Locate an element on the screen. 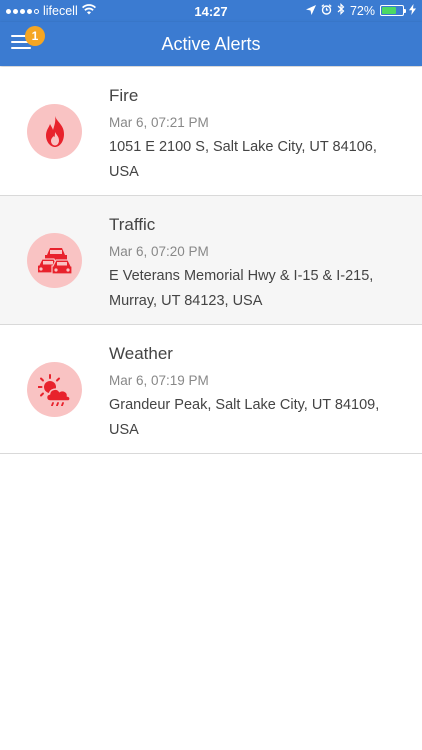 This screenshot has width=422, height=750. status-bar: lifecell 14:27 72% is located at coordinates (211, 11).